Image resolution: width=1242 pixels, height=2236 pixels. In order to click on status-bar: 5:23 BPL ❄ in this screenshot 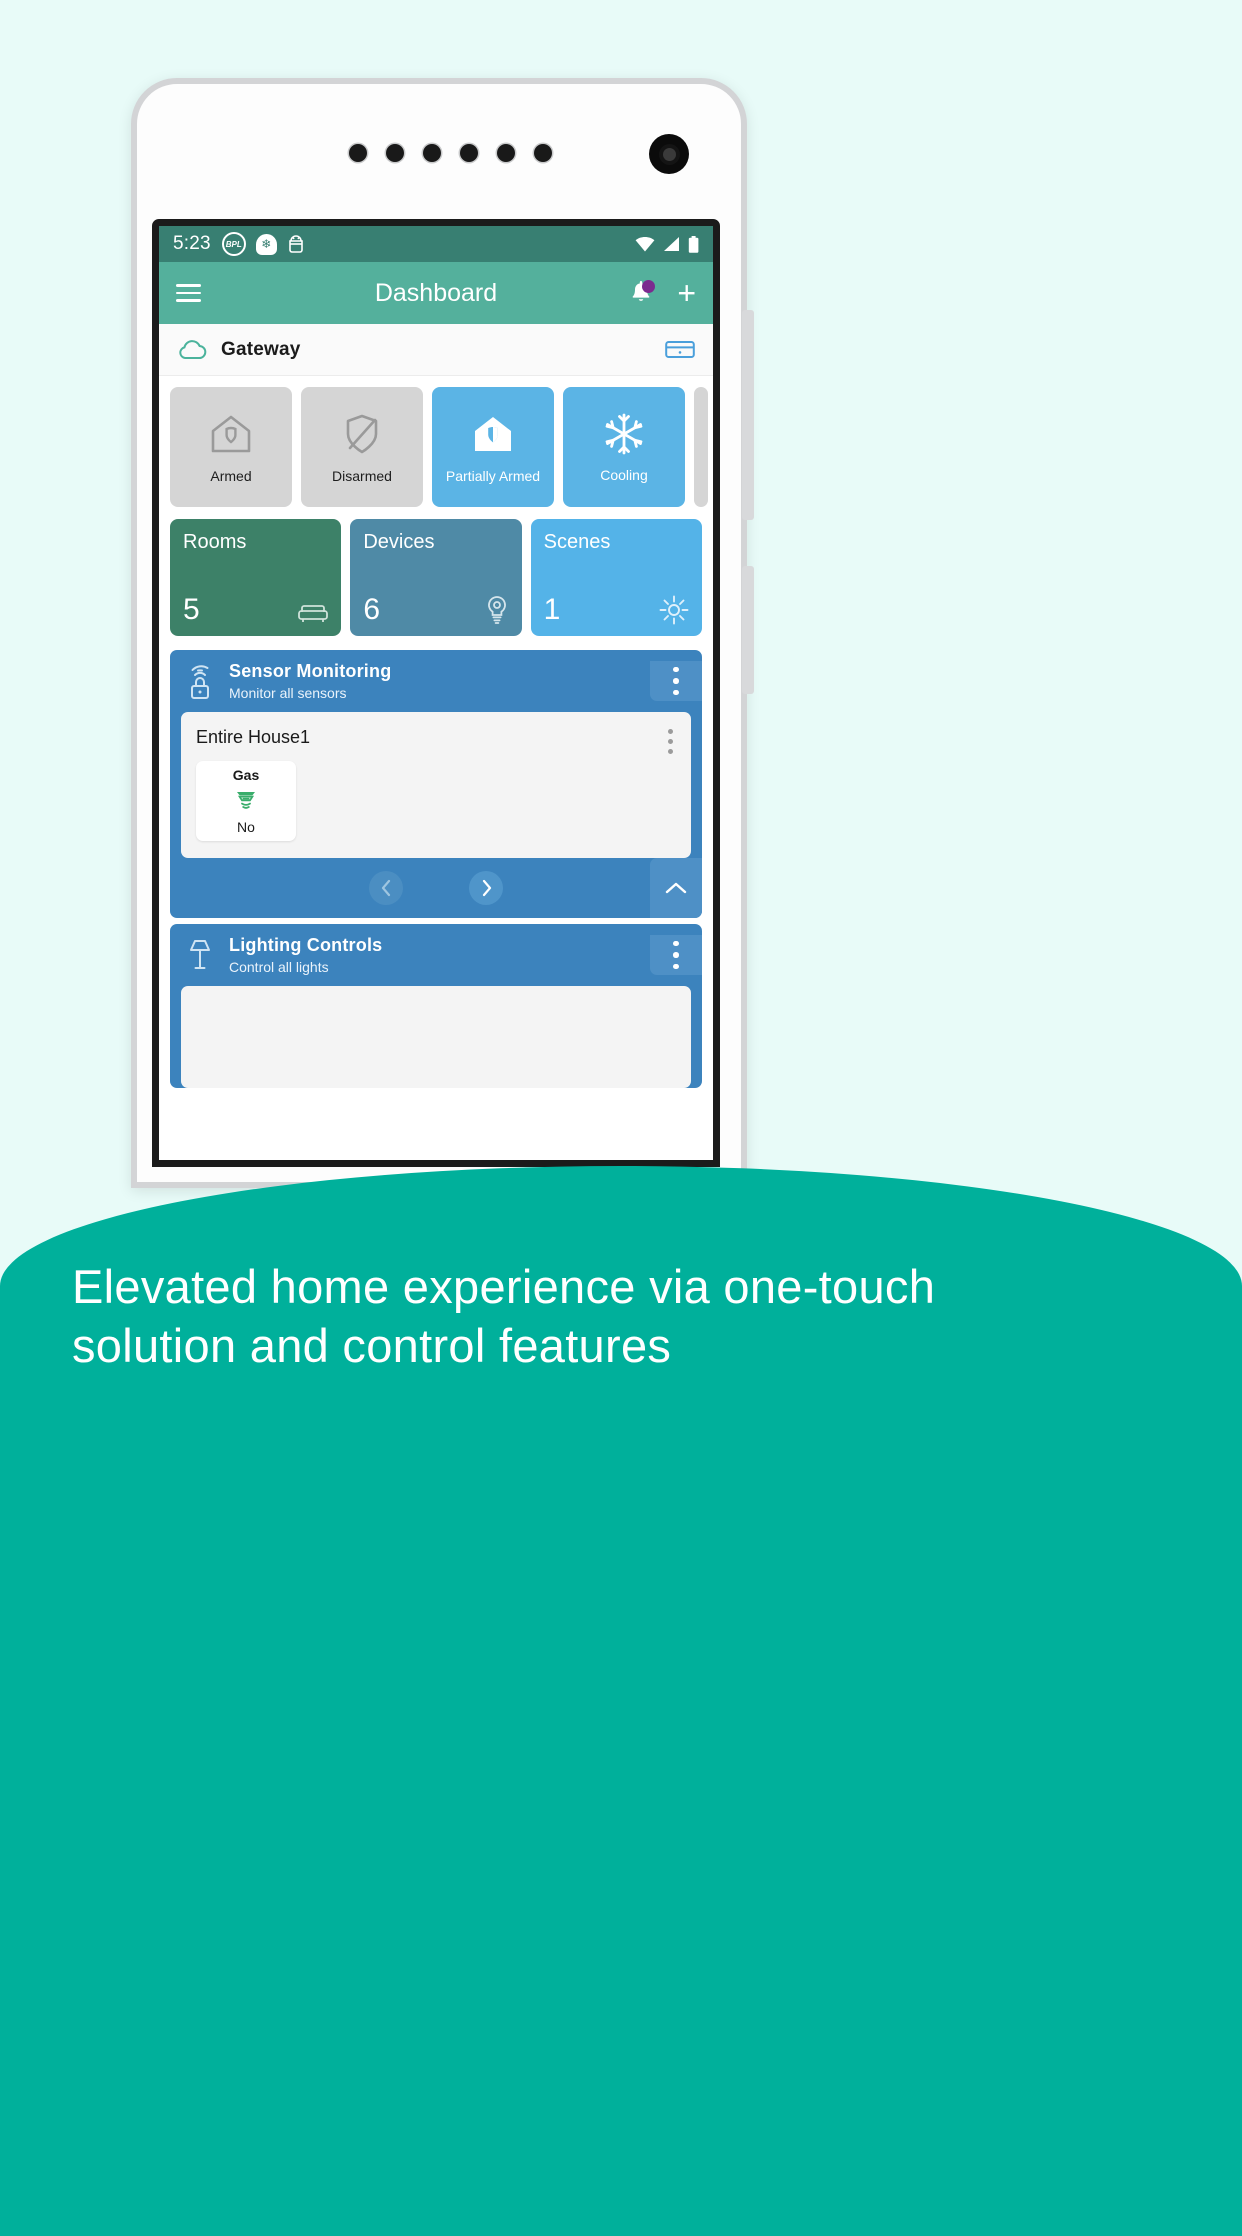, I will do `click(436, 244)`.